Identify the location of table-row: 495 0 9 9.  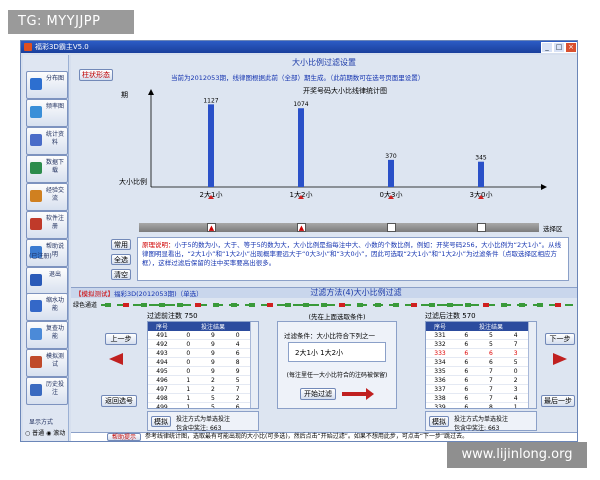
(199, 371).